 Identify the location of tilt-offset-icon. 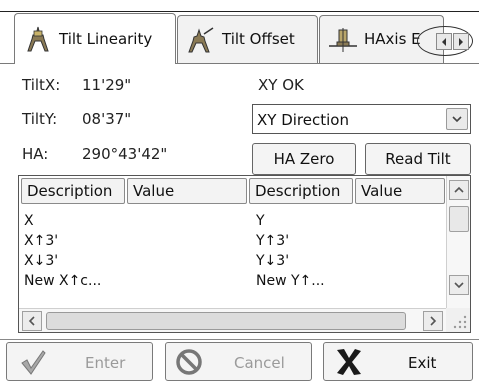
(201, 39).